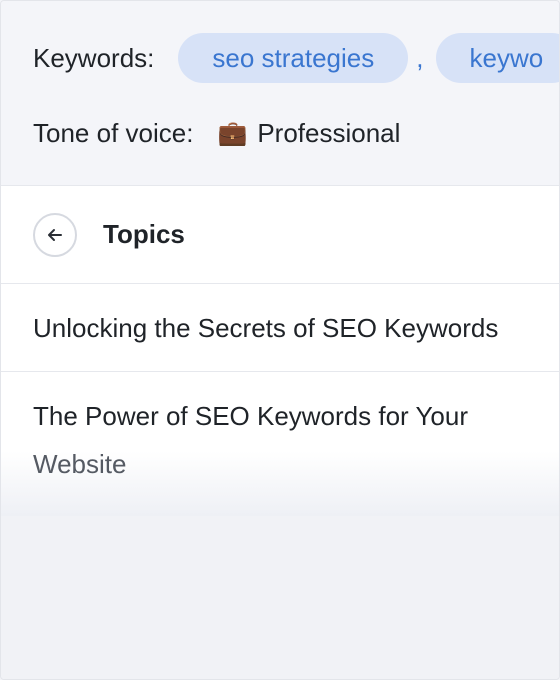 This screenshot has height=680, width=560. Describe the element at coordinates (266, 328) in the screenshot. I see `topic-title: Unlocking the Secrets of SEO Keywords` at that location.